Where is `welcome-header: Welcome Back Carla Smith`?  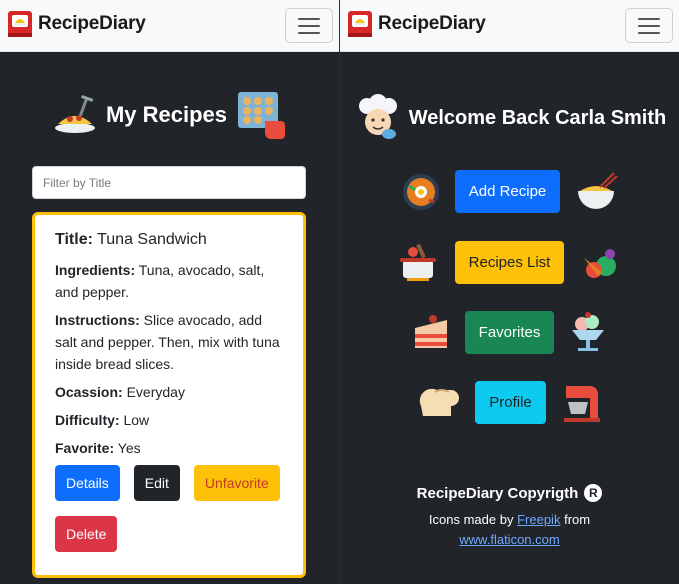
welcome-header: Welcome Back Carla Smith is located at coordinates (509, 118).